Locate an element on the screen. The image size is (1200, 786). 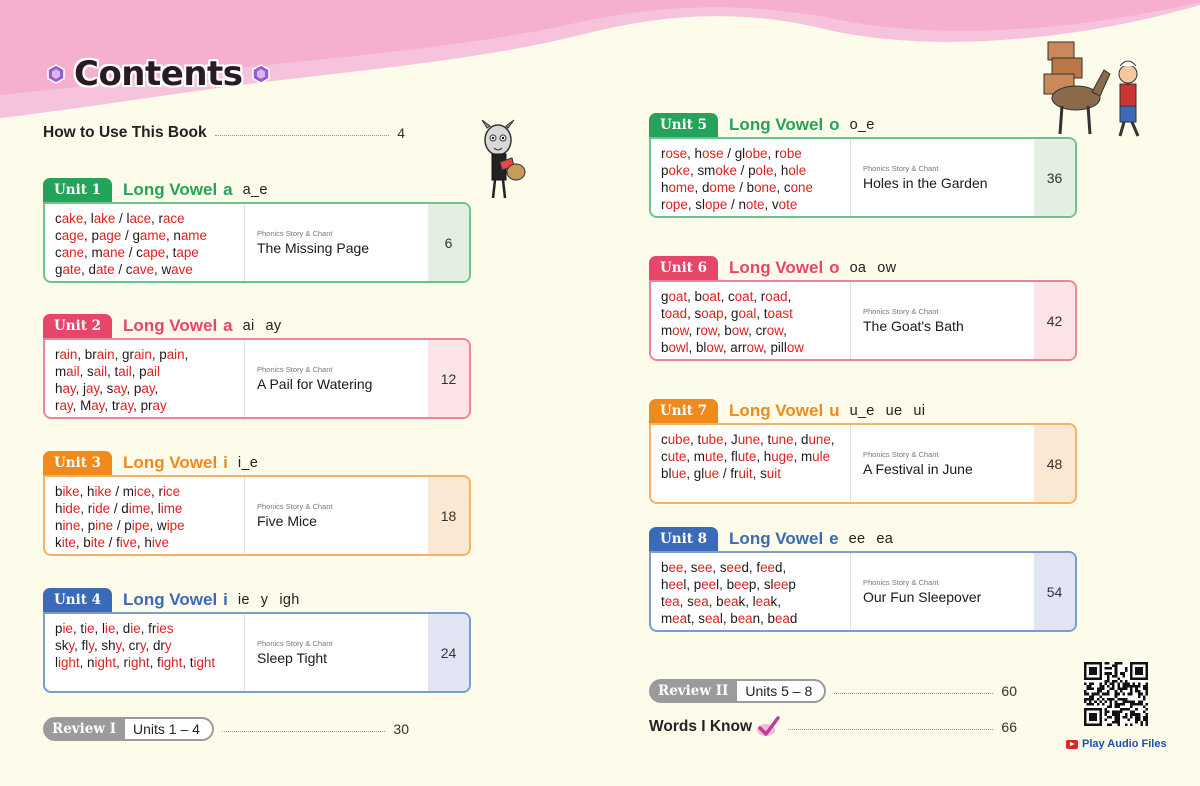
word-vowel-part: ave is located at coordinates (182, 270).